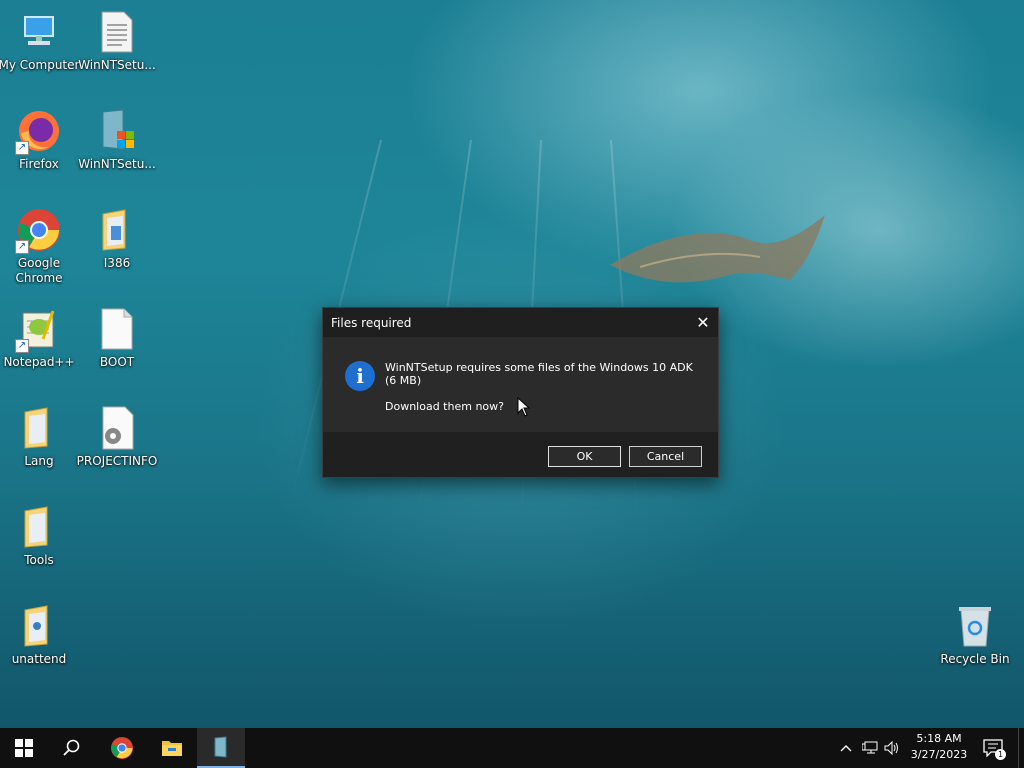  Describe the element at coordinates (39, 230) in the screenshot. I see `chrome-icon: ↗` at that location.